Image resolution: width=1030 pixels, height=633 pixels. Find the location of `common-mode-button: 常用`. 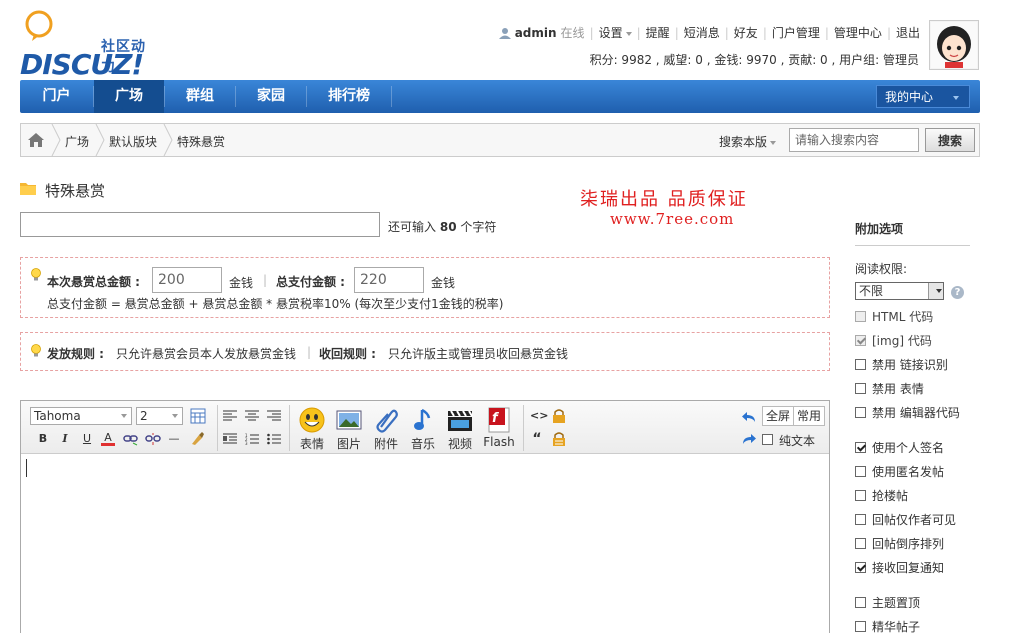

common-mode-button: 常用 is located at coordinates (809, 416).